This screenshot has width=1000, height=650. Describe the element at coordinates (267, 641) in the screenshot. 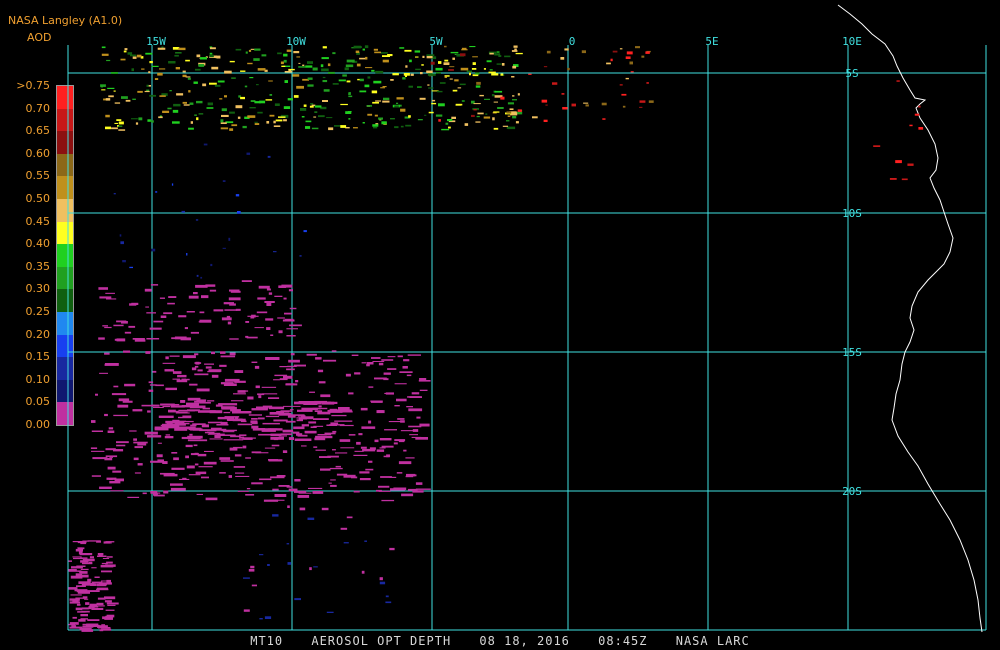

I see `sensor-id: MT10` at that location.